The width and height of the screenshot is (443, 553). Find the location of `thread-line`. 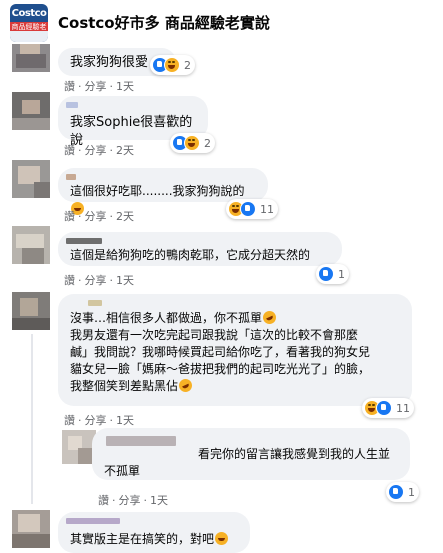

thread-line is located at coordinates (32, 419).